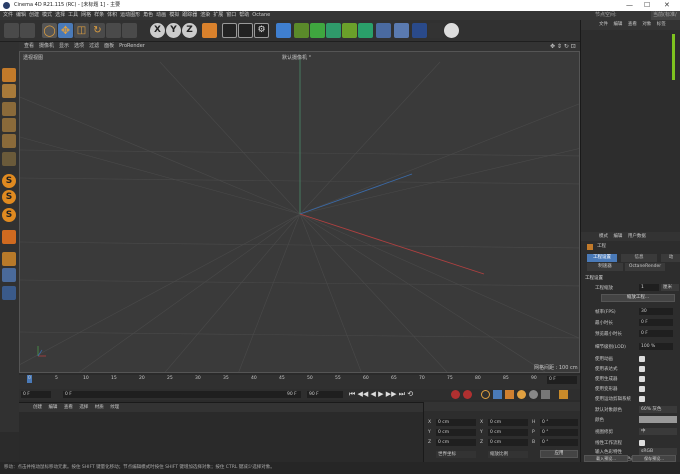  What do you see at coordinates (132, 46) in the screenshot?
I see `vp-menu-prorender: ProRender` at bounding box center [132, 46].